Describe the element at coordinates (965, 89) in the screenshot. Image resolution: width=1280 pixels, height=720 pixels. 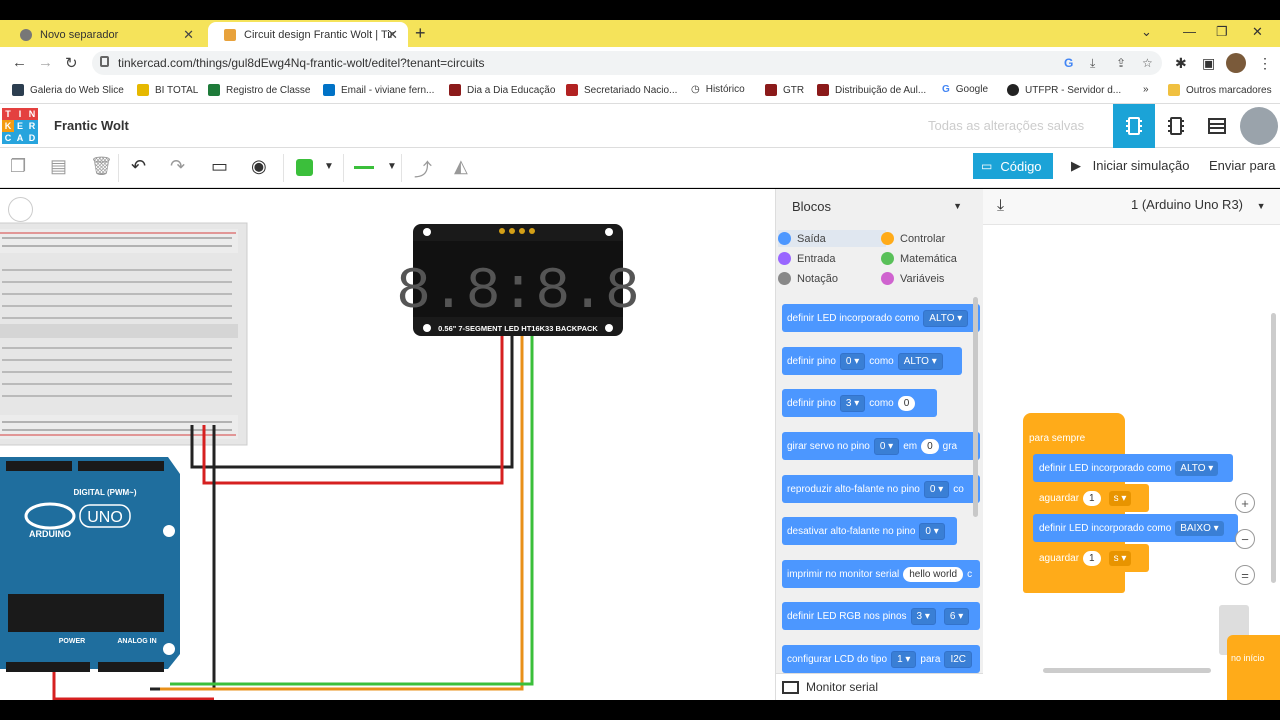
I see `bookmark-item: G Google` at that location.